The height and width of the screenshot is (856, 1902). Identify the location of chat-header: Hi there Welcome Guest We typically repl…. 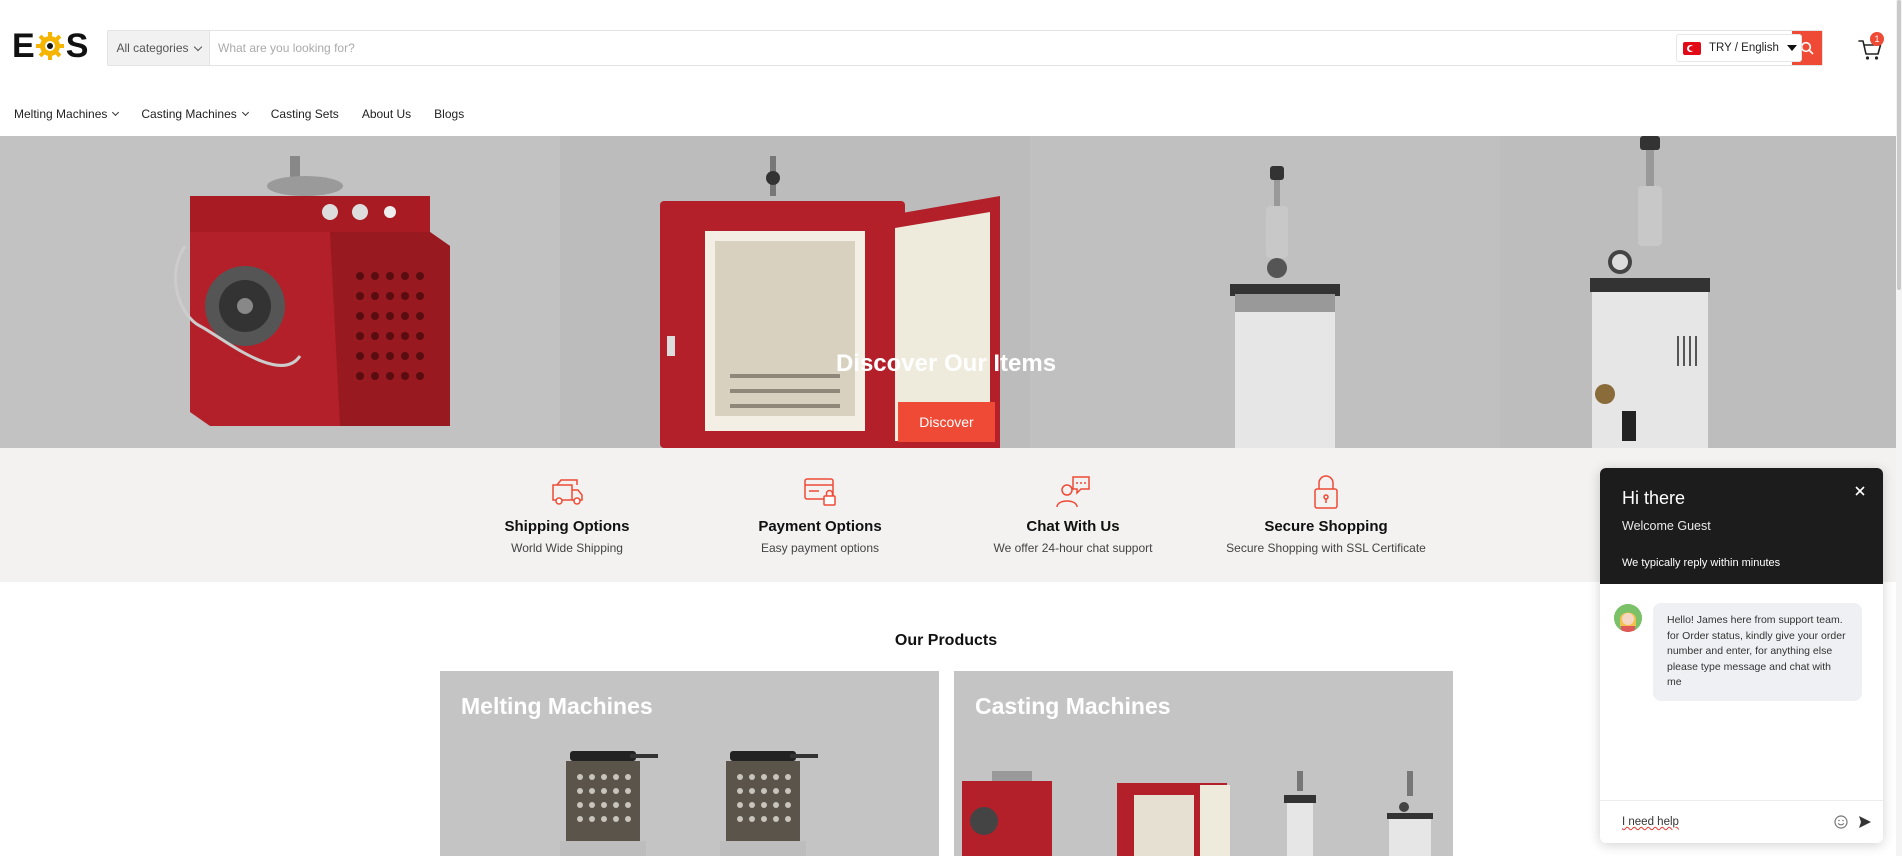
(1741, 526).